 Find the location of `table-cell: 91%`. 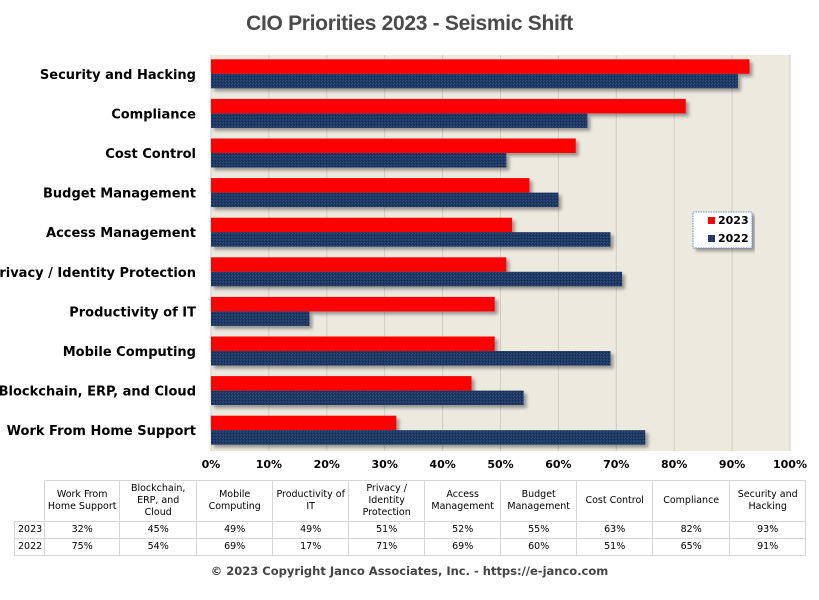

table-cell: 91% is located at coordinates (768, 547).